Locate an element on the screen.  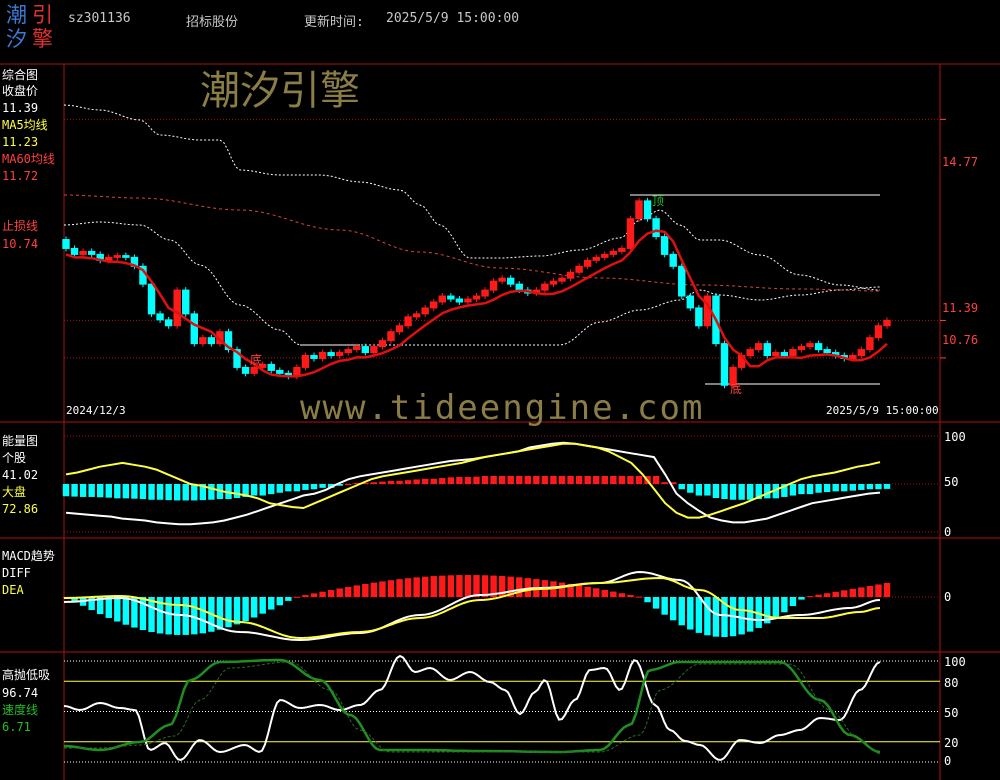
y-label: 14.77 is located at coordinates (960, 162).